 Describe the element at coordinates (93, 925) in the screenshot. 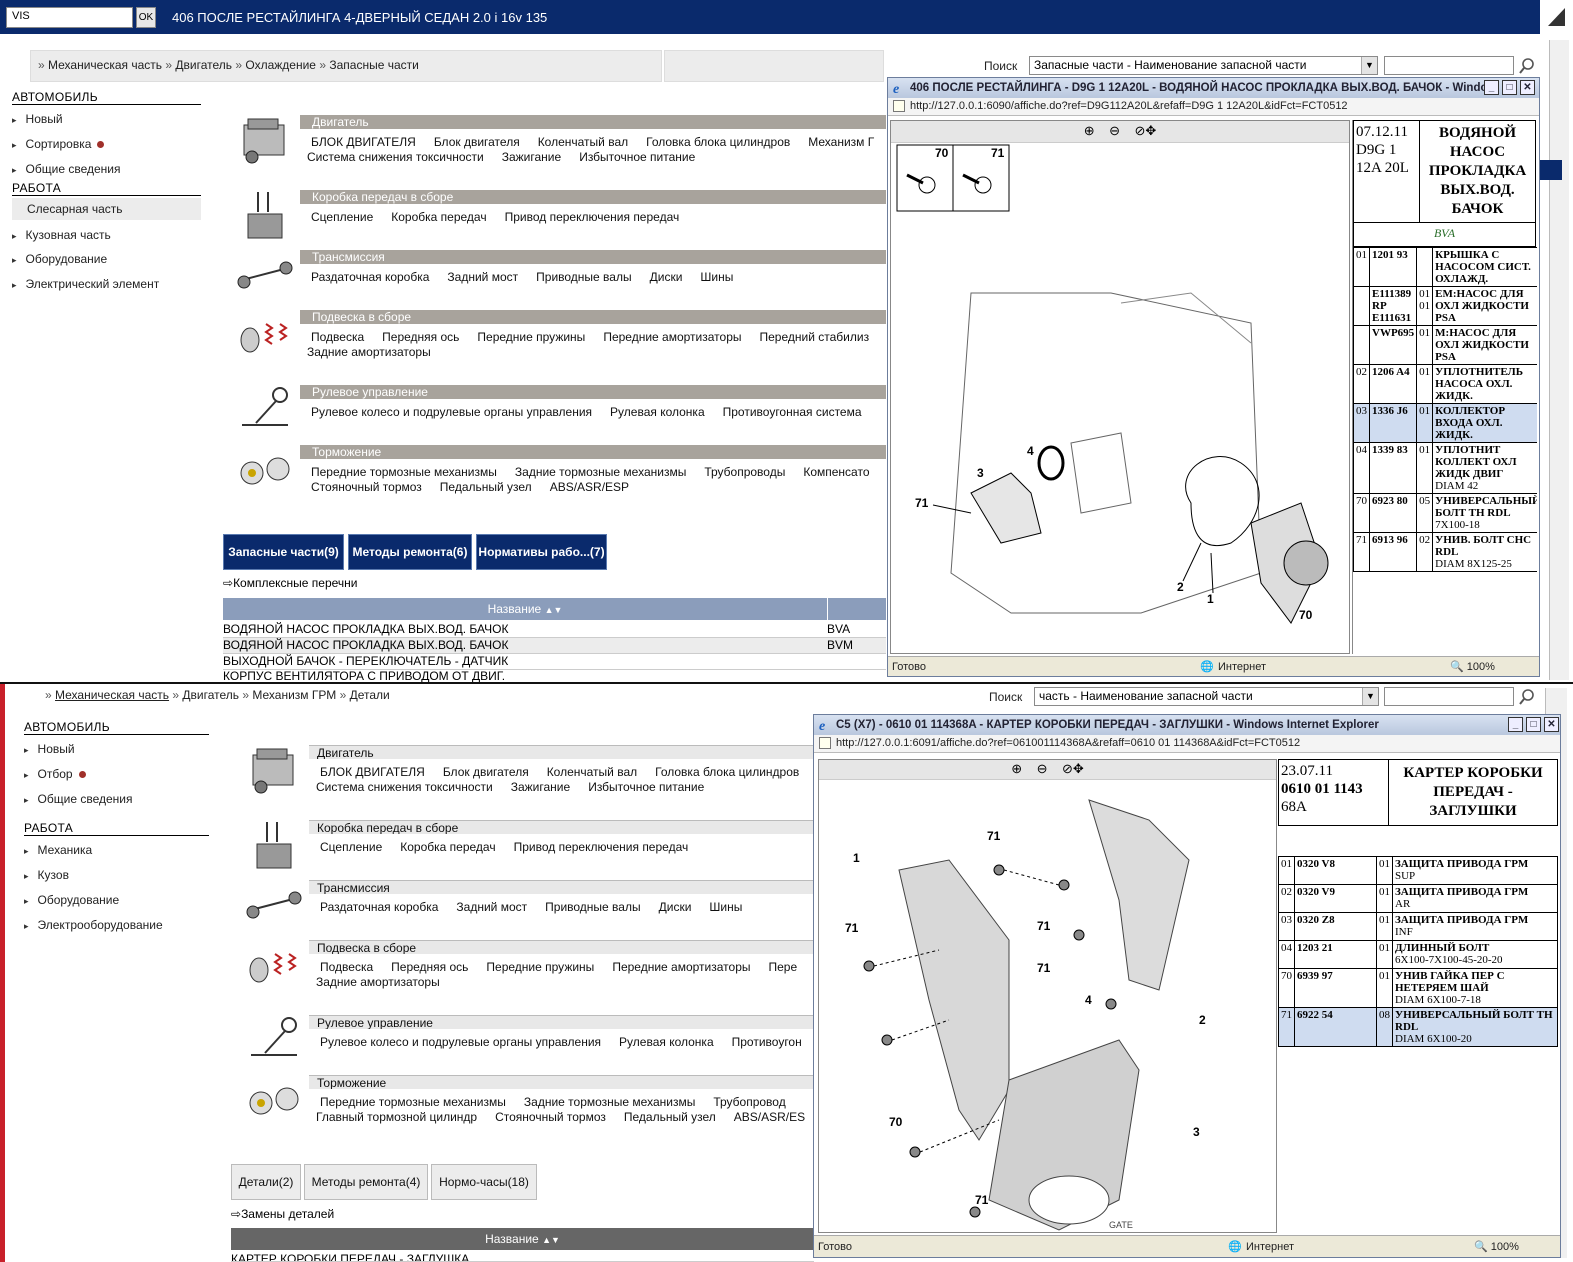

I see `sidebar-item-electrical: ▸ Электрооборудование` at that location.